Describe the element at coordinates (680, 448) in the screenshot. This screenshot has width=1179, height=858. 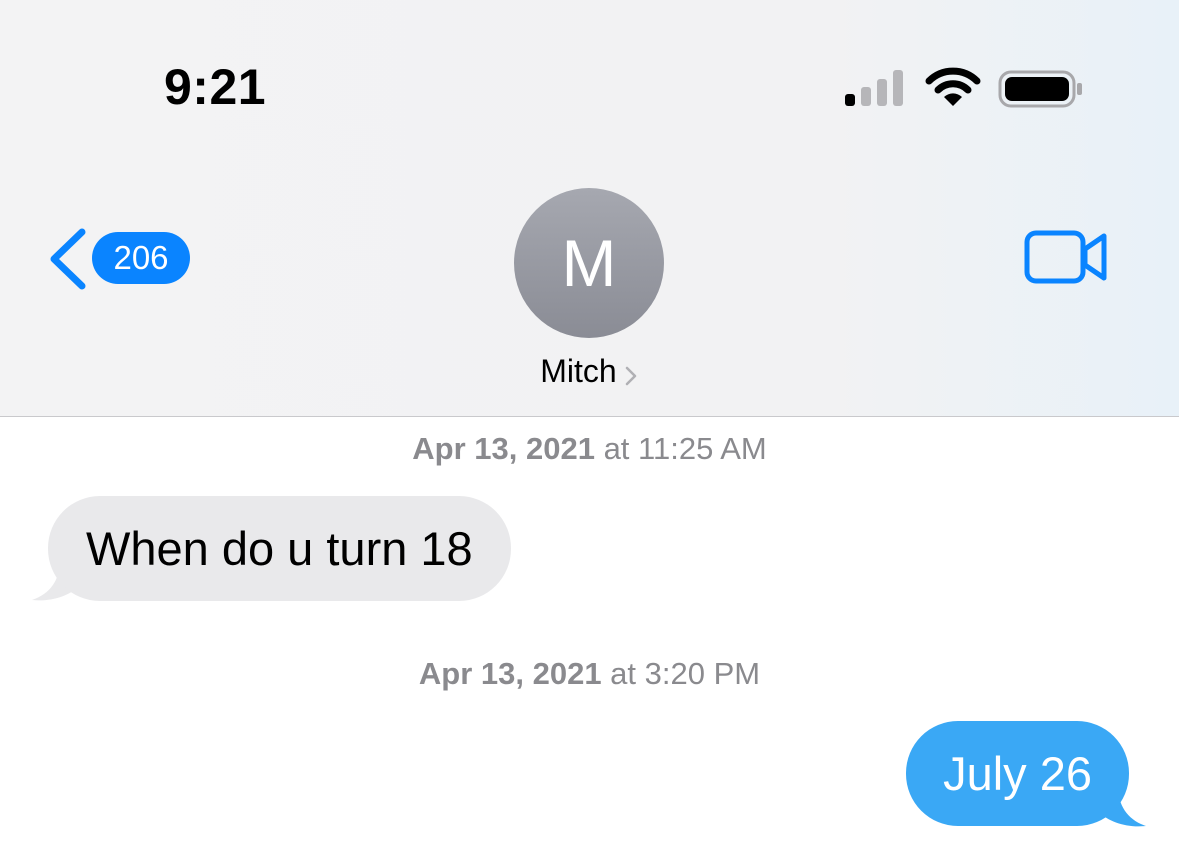
I see `timestamp-time: at 11:25 AM` at that location.